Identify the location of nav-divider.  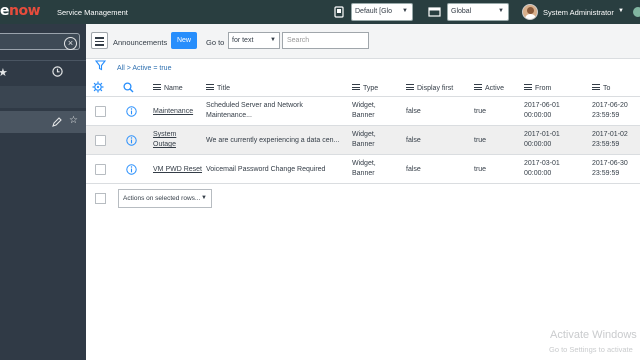
(43, 60).